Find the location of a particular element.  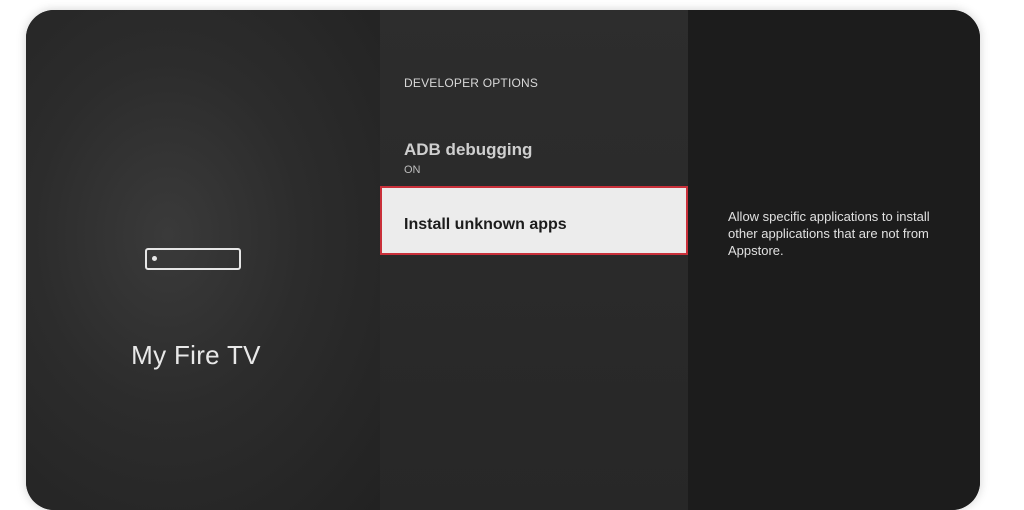

menu-item-label: ADB debugging is located at coordinates (468, 149).